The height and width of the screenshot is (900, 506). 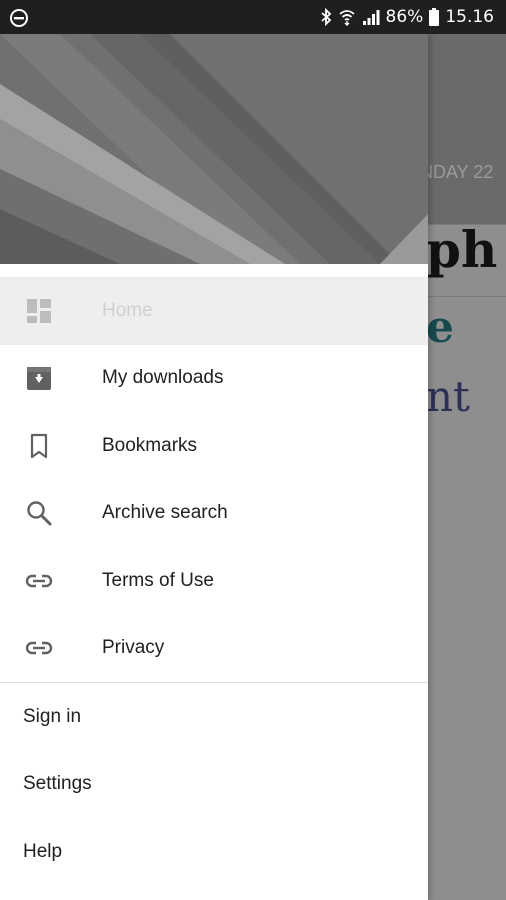 I want to click on menu-item-my-downloads: My downloads, so click(x=214, y=379).